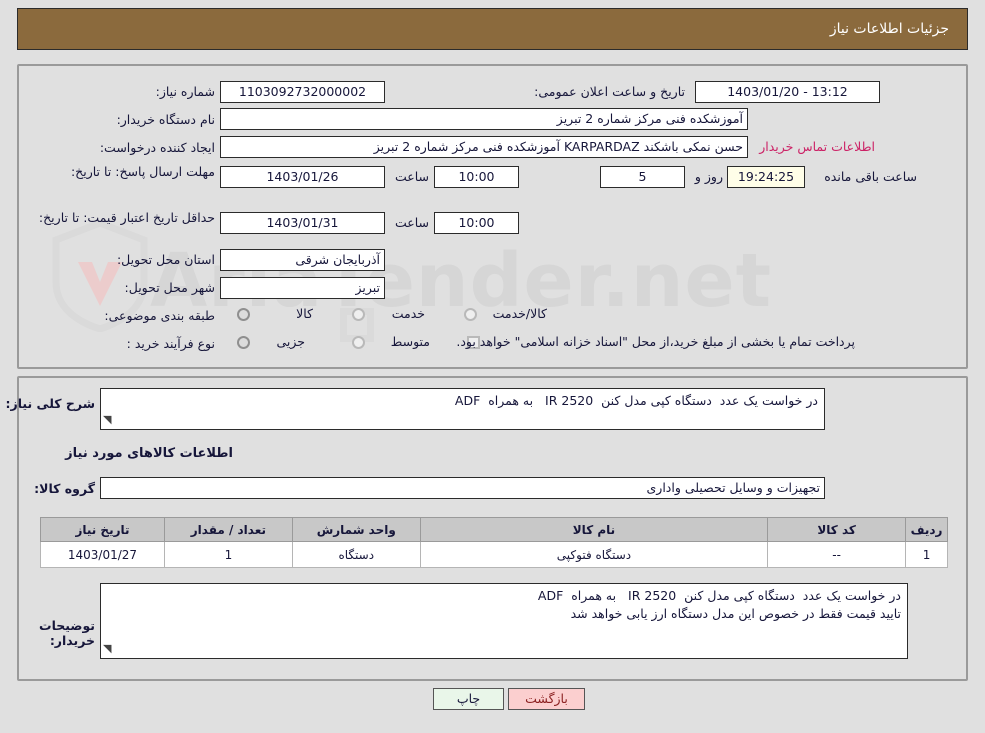 This screenshot has width=985, height=733. Describe the element at coordinates (926, 554) in the screenshot. I see `cell-radif: 1` at that location.